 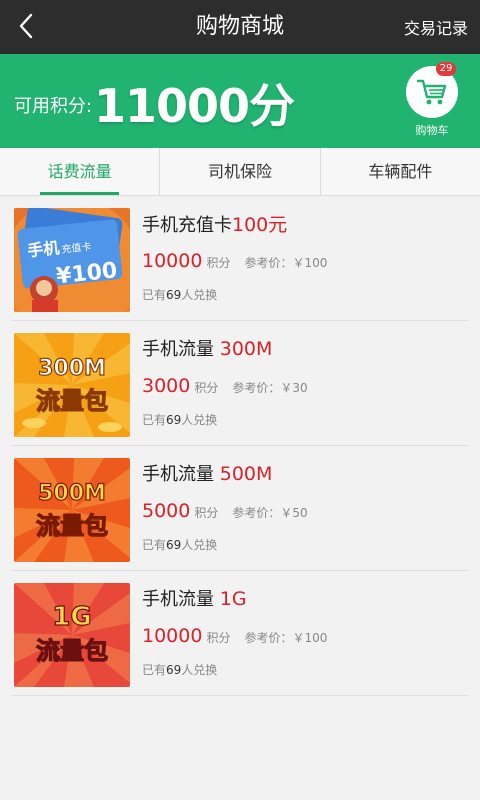 I want to click on transaction-records-link: 交易记录, so click(x=436, y=27).